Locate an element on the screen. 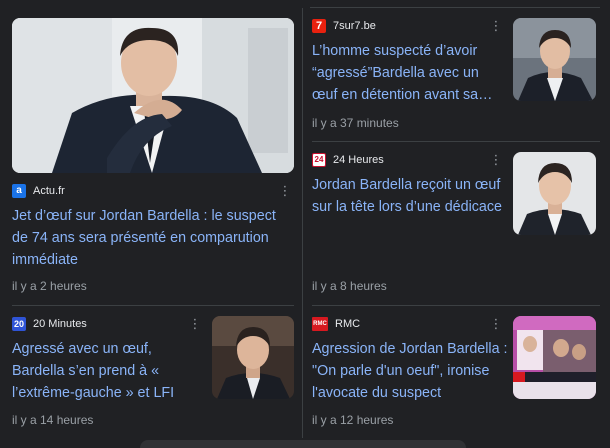 The image size is (610, 448). source-row: a Actu.fr is located at coordinates (38, 191).